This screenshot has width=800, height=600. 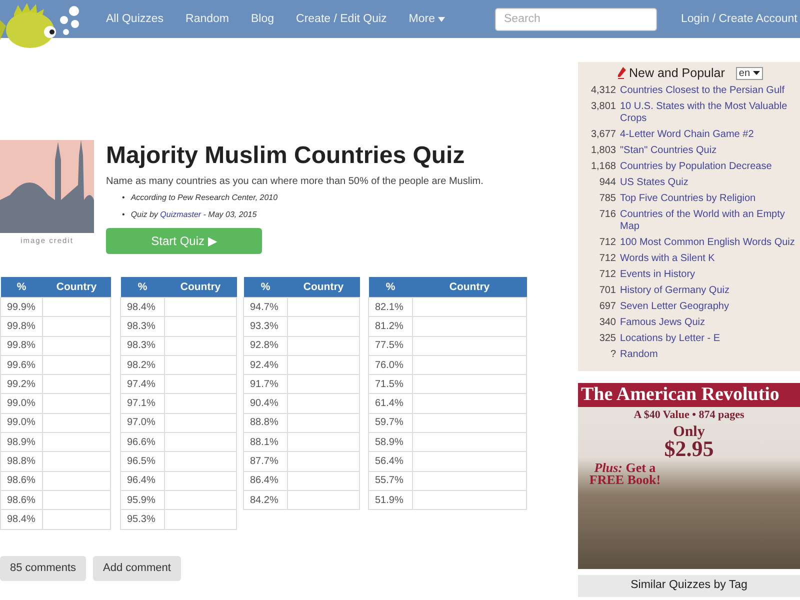 I want to click on percent-cell: 98.2%, so click(x=142, y=365).